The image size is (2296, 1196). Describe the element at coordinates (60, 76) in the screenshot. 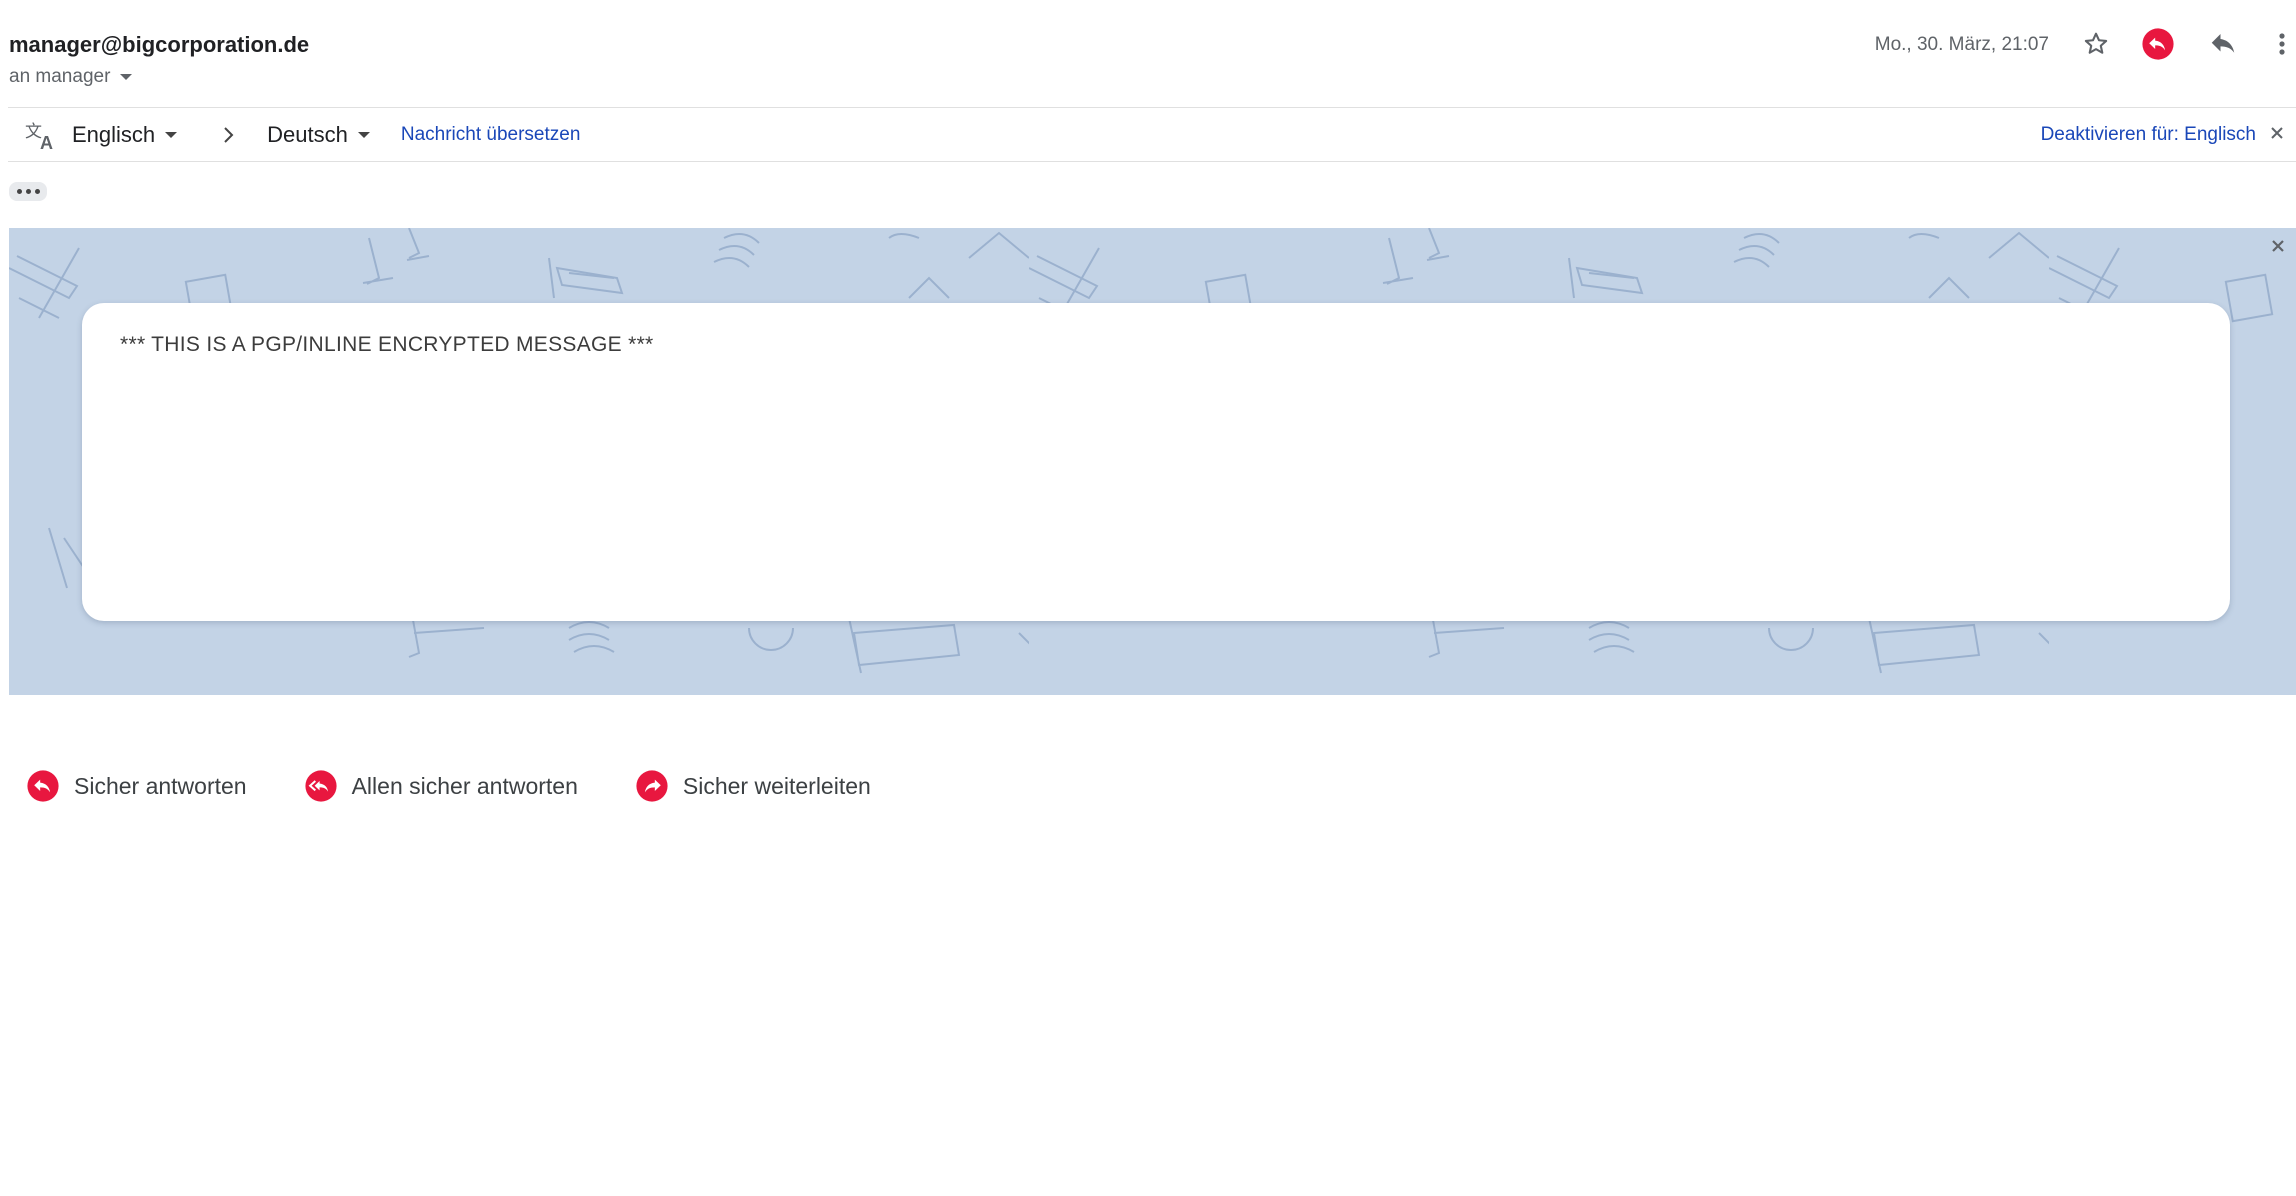

I see `recipient-label: an manager` at that location.